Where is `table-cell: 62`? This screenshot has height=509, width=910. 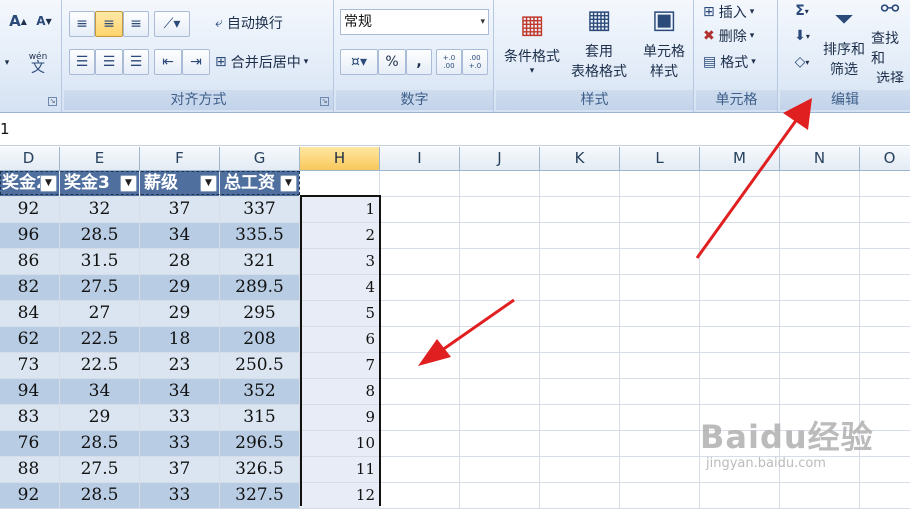
table-cell: 62 is located at coordinates (30, 340).